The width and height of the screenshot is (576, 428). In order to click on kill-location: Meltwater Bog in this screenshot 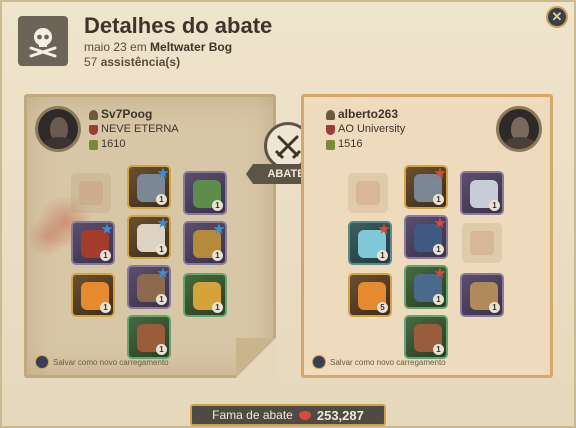, I will do `click(191, 47)`.